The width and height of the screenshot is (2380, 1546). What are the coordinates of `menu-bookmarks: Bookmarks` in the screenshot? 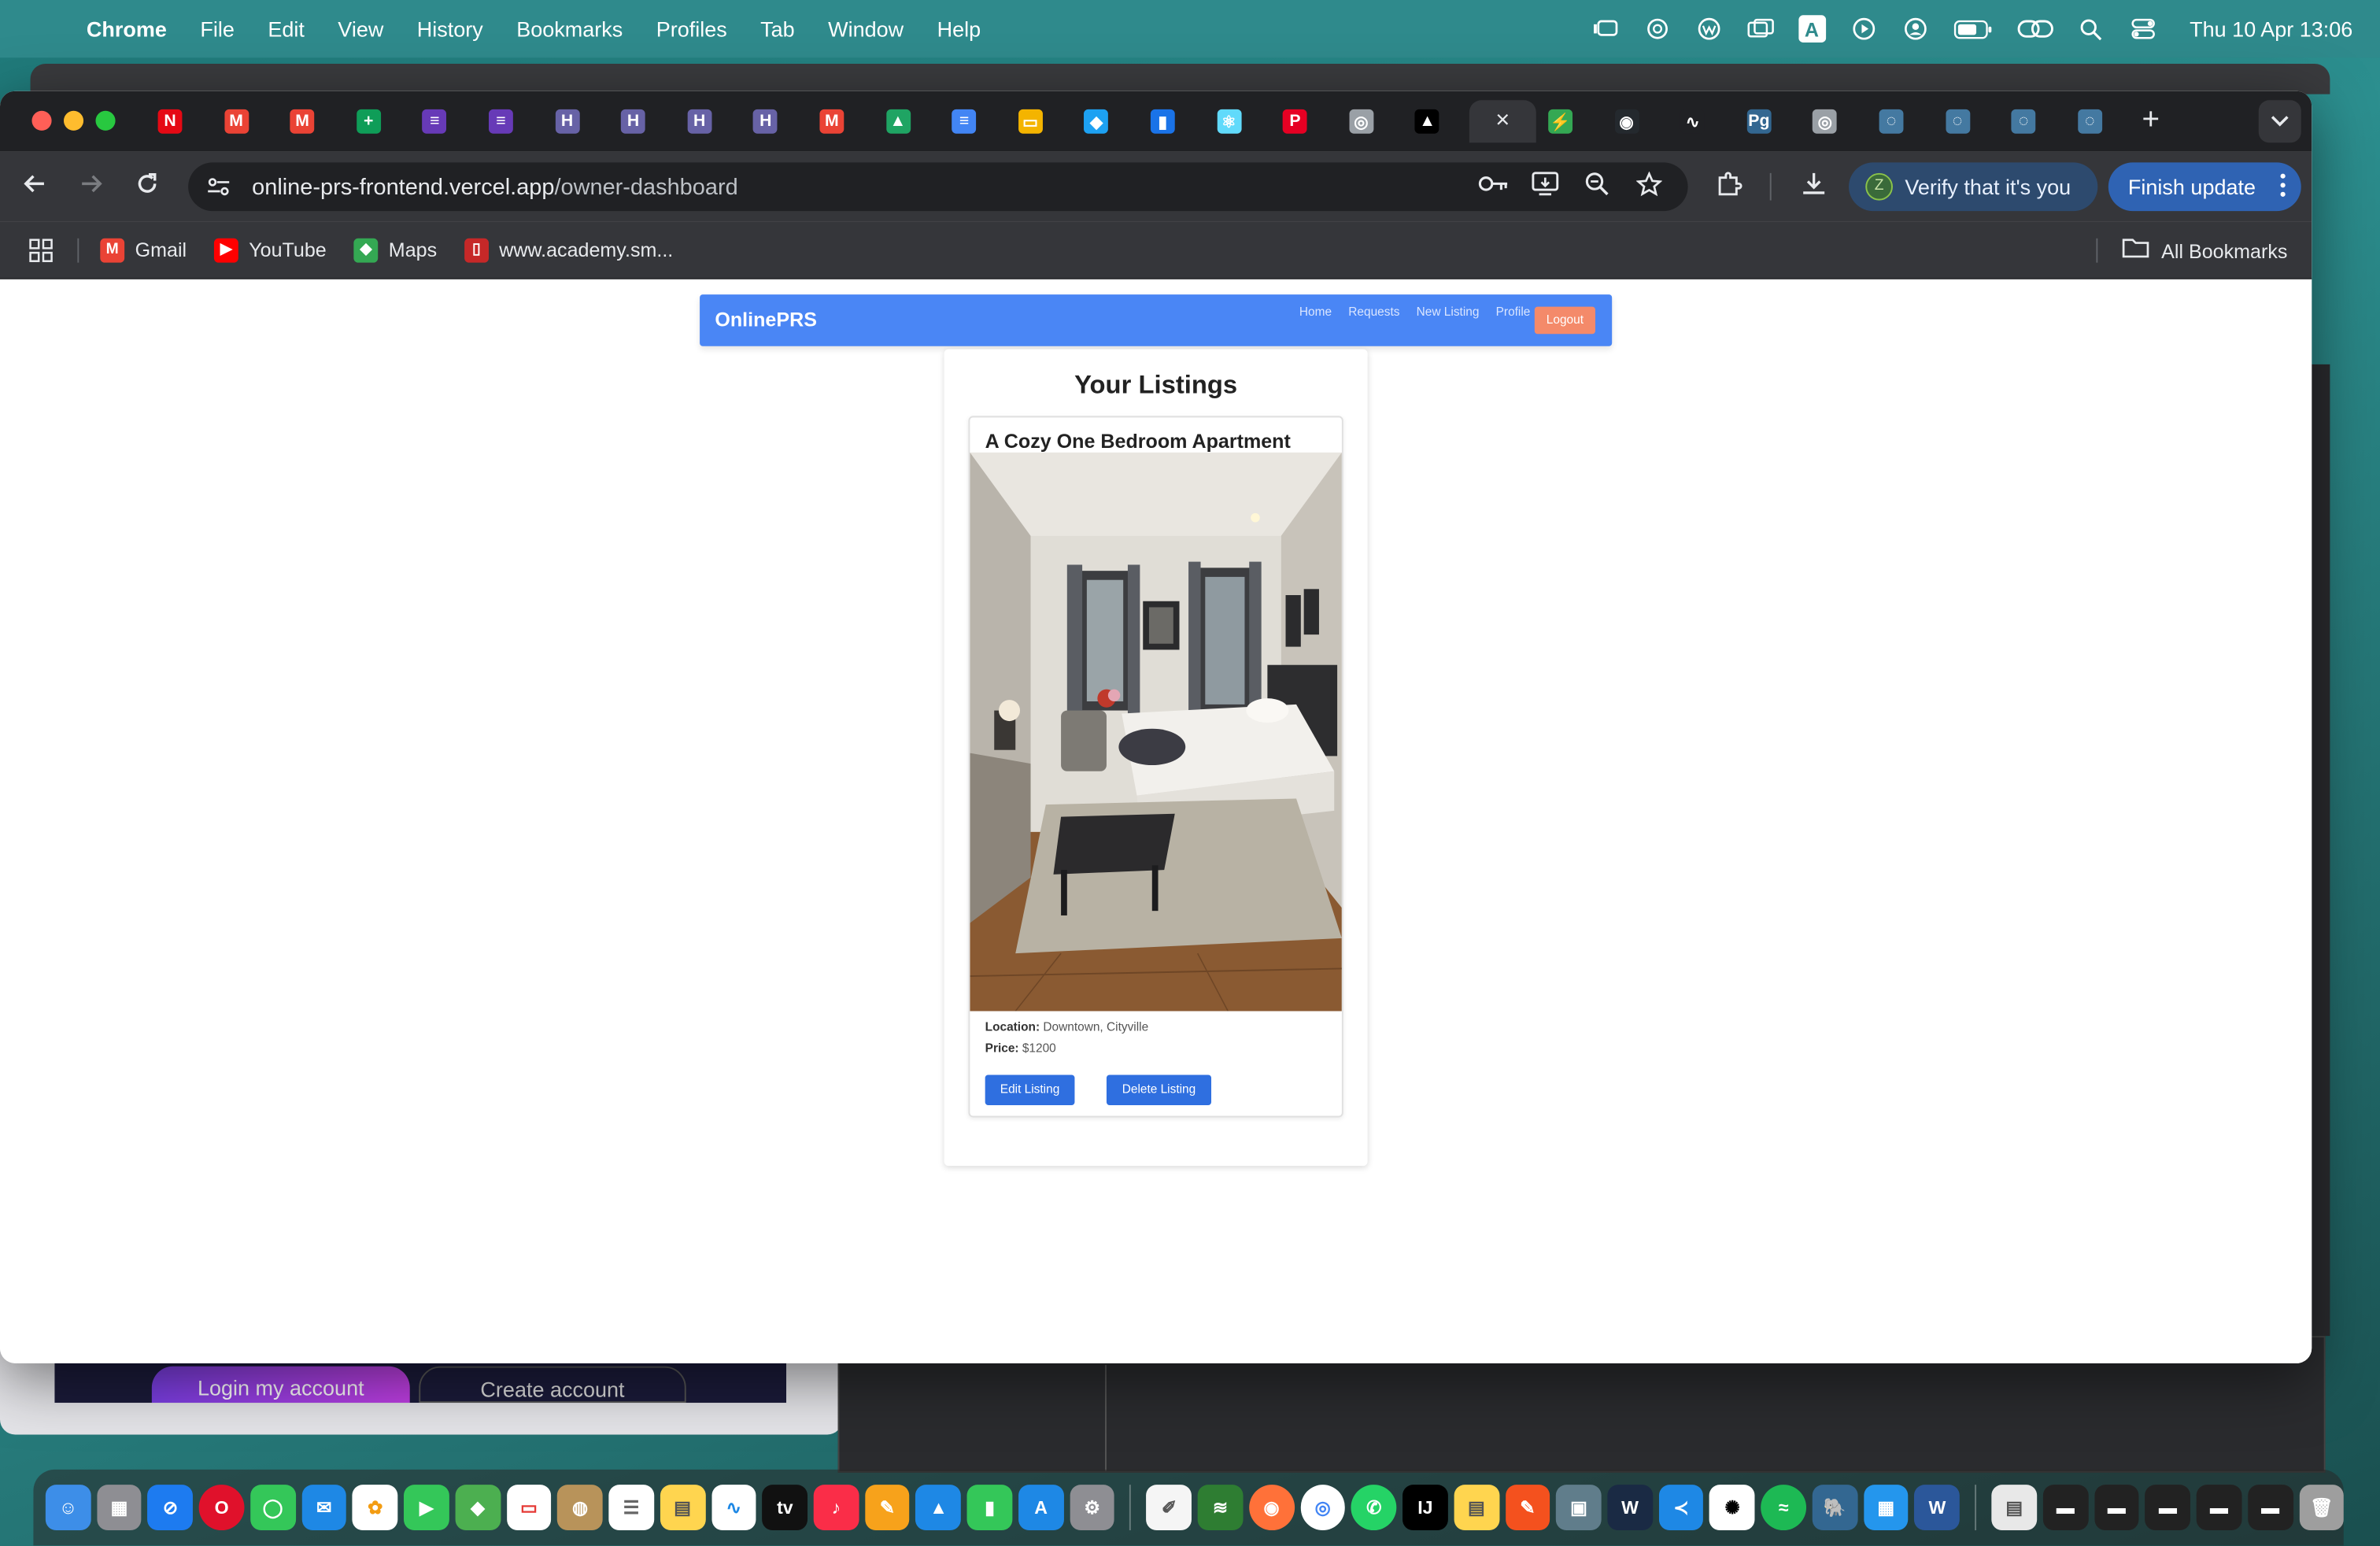 It's located at (569, 29).